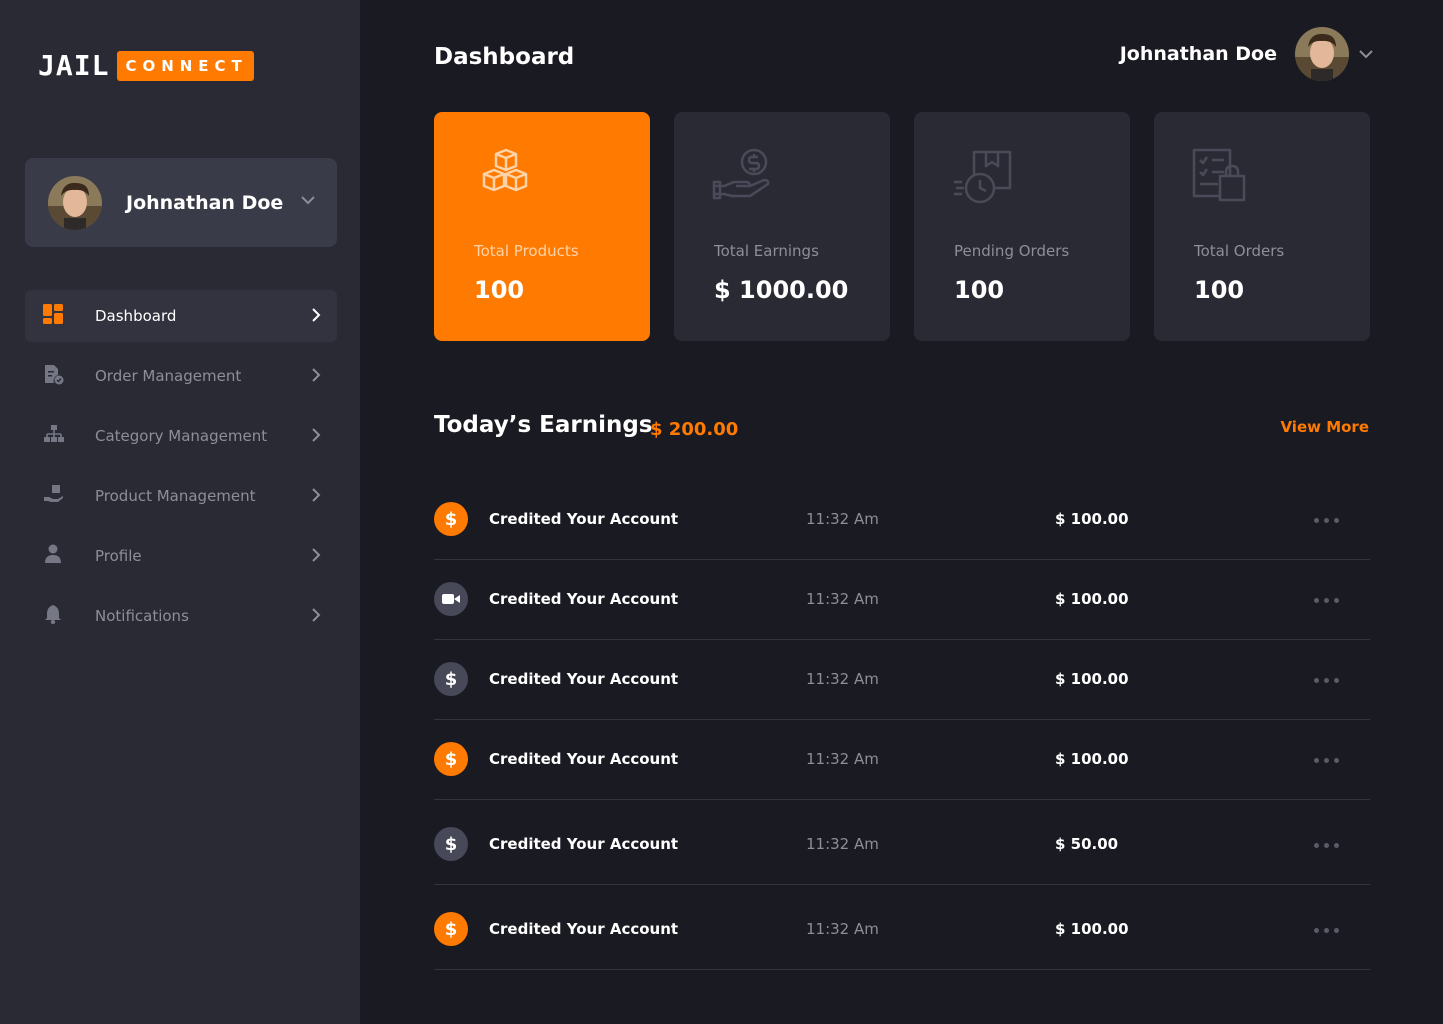 The width and height of the screenshot is (1443, 1024). I want to click on earnings-amount: $ 200.00, so click(694, 429).